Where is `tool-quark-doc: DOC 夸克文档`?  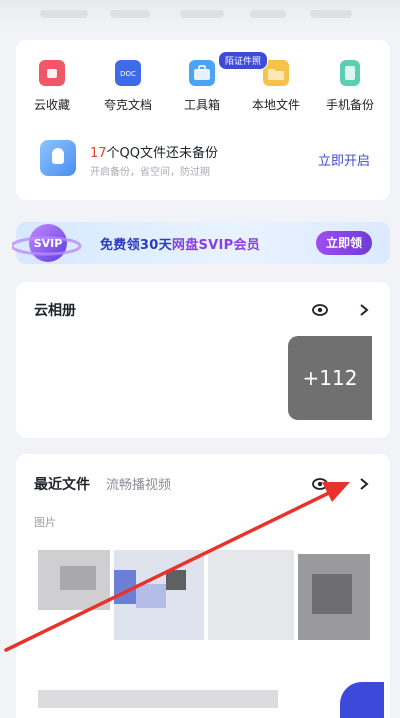 tool-quark-doc: DOC 夸克文档 is located at coordinates (128, 83).